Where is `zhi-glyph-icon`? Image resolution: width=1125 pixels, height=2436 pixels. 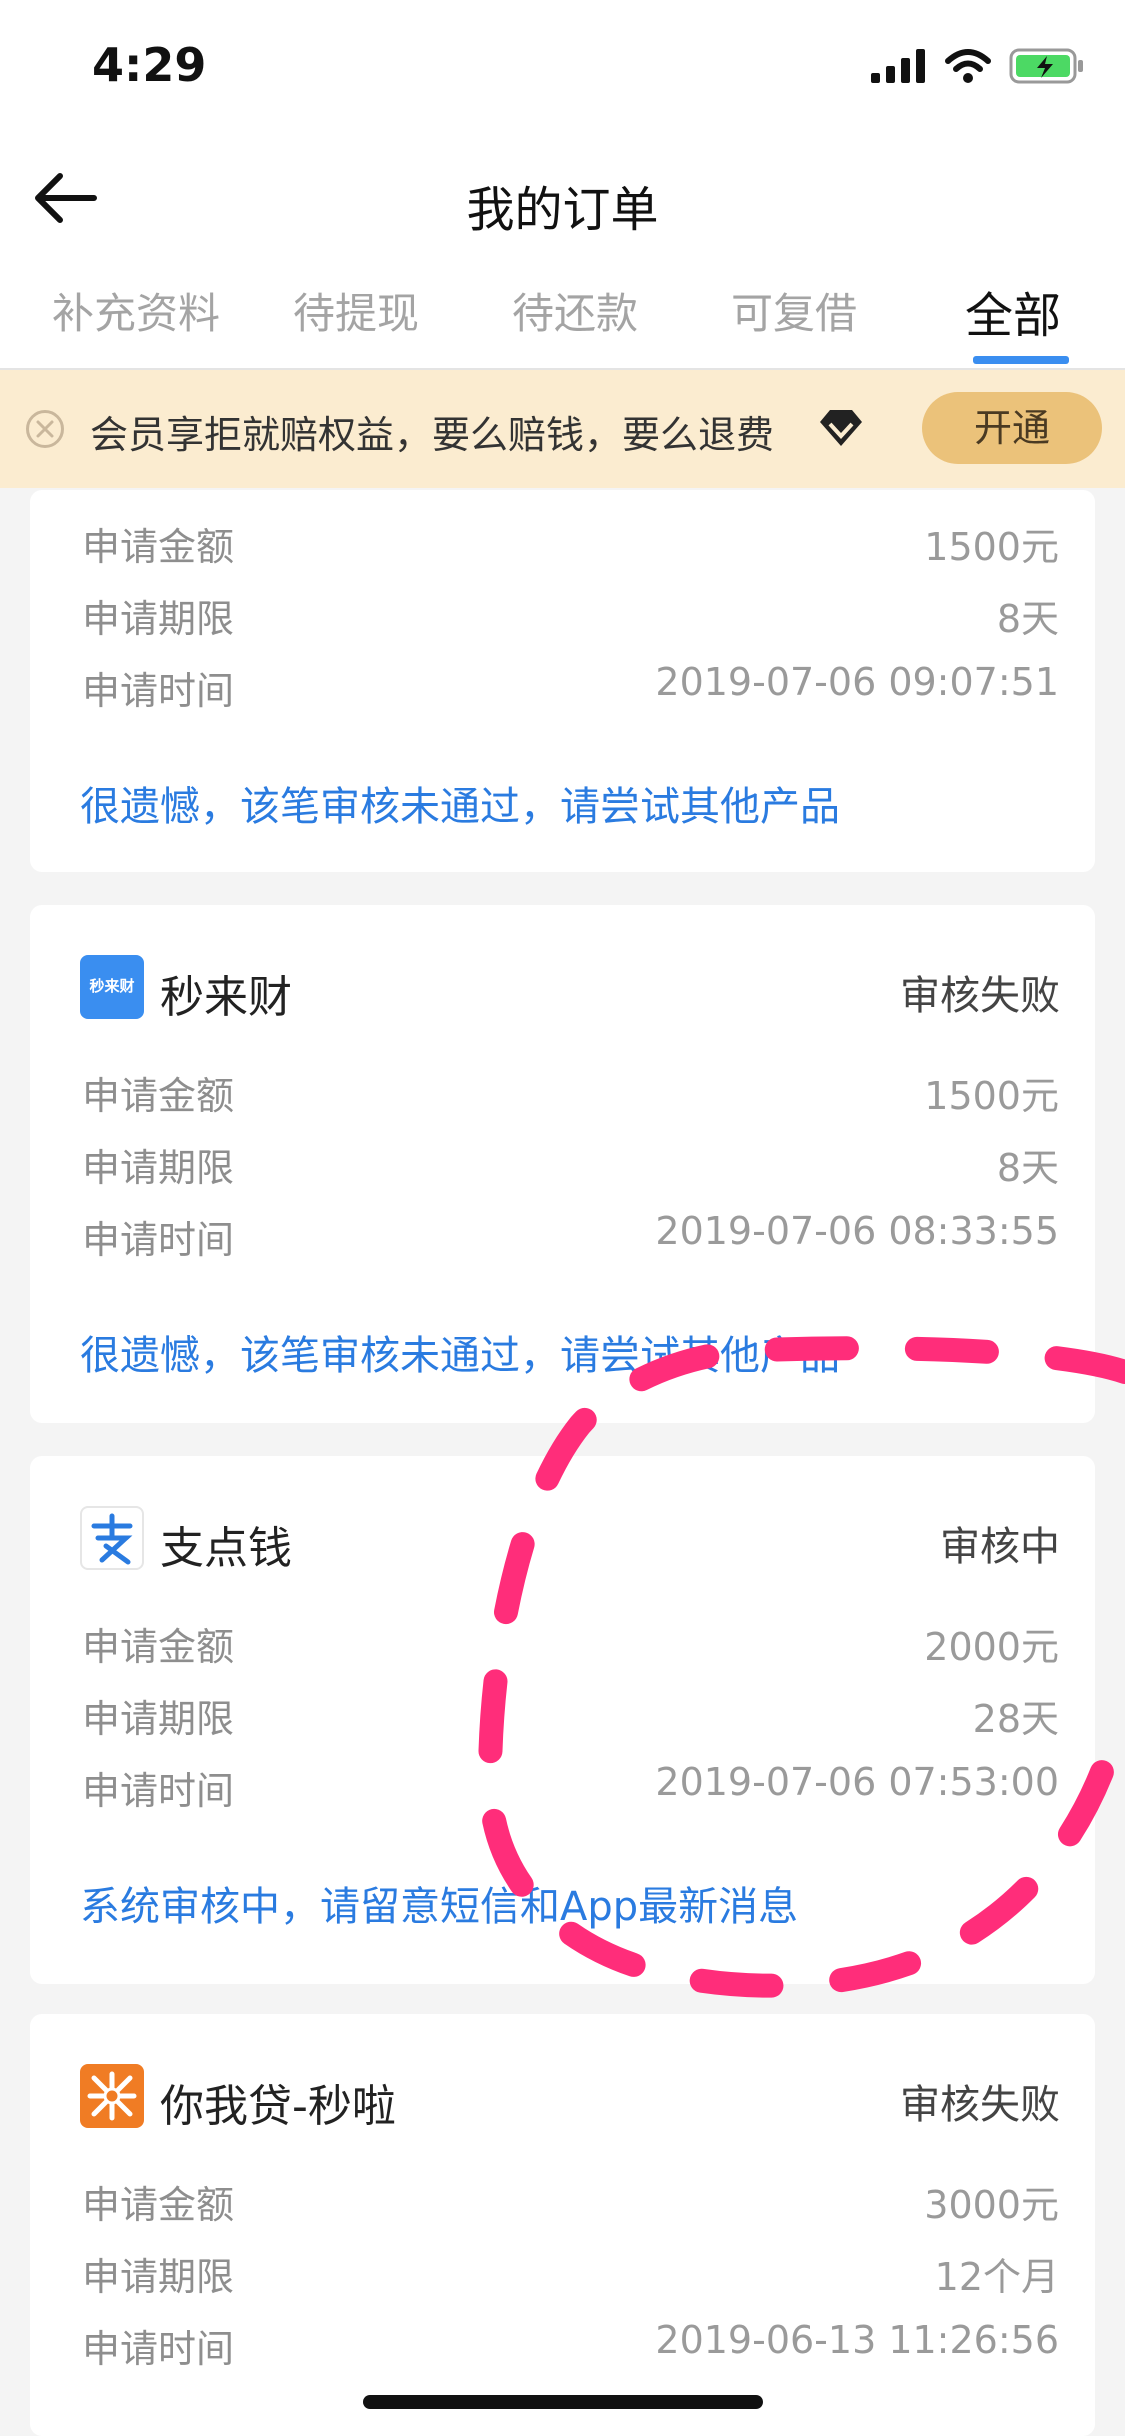
zhi-glyph-icon is located at coordinates (112, 1539).